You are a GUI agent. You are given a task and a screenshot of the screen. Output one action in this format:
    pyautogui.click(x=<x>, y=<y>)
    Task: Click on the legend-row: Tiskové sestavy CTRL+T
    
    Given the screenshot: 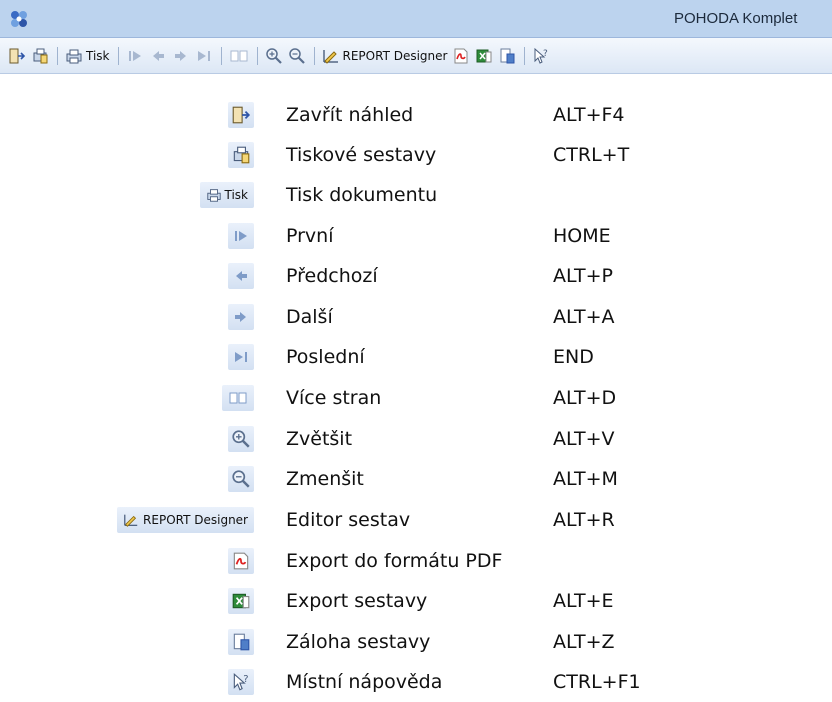 What is the action you would take?
    pyautogui.click(x=416, y=159)
    